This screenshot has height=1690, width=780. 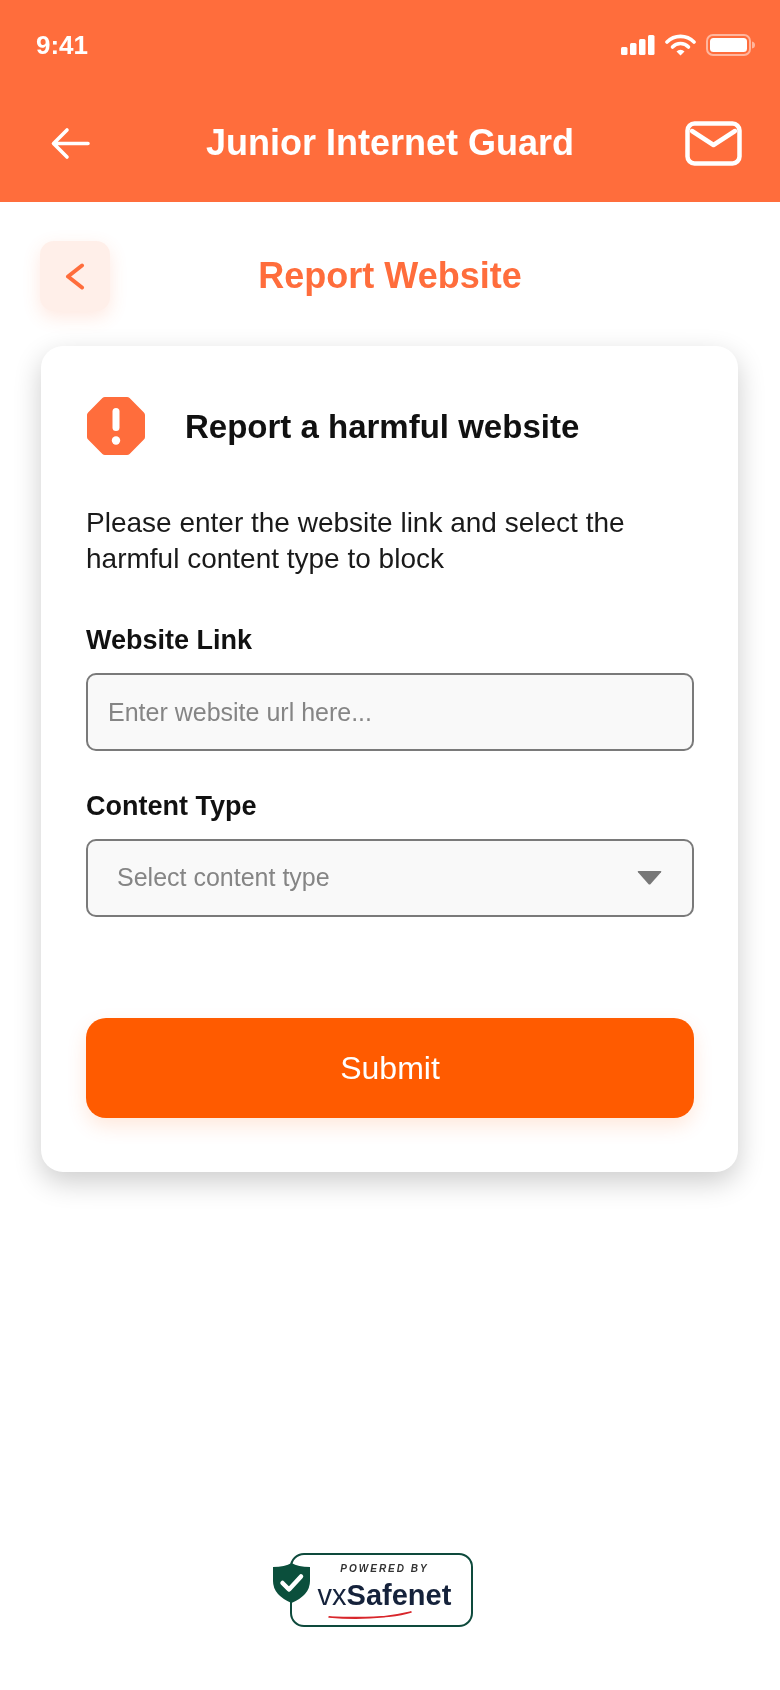 What do you see at coordinates (730, 45) in the screenshot?
I see `battery-icon` at bounding box center [730, 45].